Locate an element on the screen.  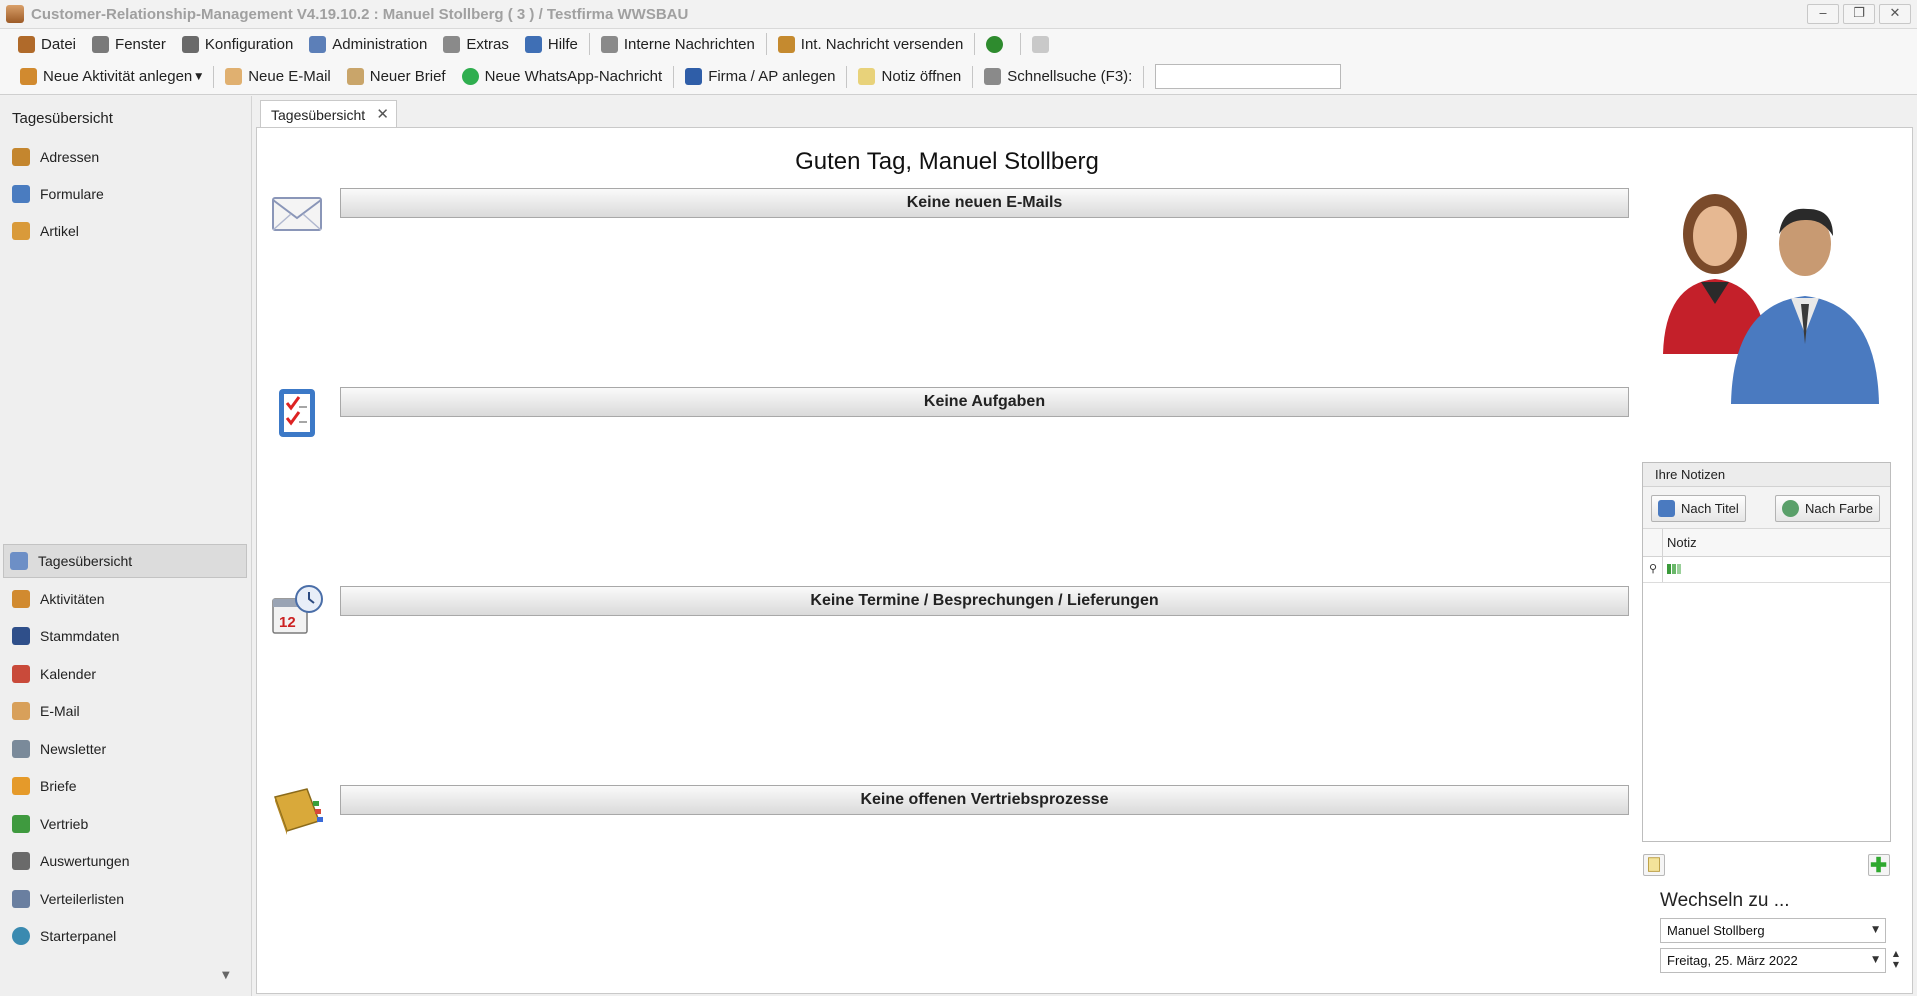
section-sales-processes: Keine offenen Vertriebsprozesse is located at coordinates (984, 800).